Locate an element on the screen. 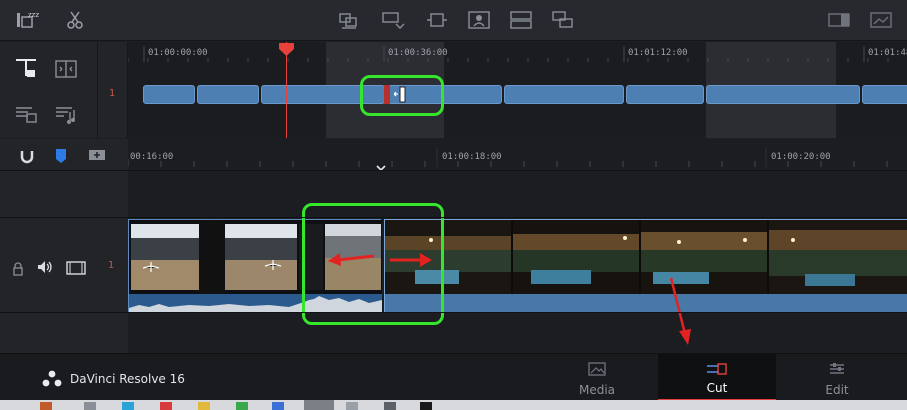  upper-track-number-column: 1 is located at coordinates (113, 90).